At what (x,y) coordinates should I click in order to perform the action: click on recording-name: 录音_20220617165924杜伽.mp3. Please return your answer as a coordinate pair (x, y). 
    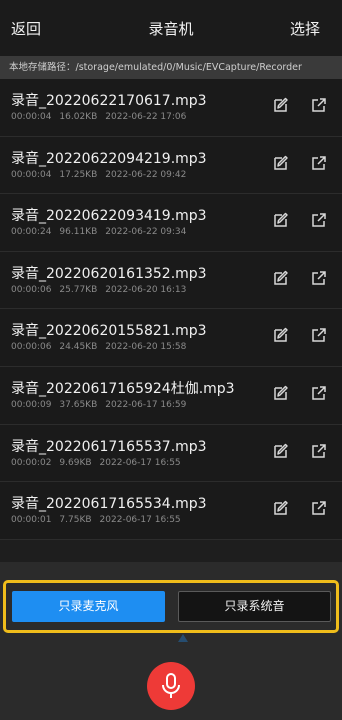
    Looking at the image, I should click on (123, 388).